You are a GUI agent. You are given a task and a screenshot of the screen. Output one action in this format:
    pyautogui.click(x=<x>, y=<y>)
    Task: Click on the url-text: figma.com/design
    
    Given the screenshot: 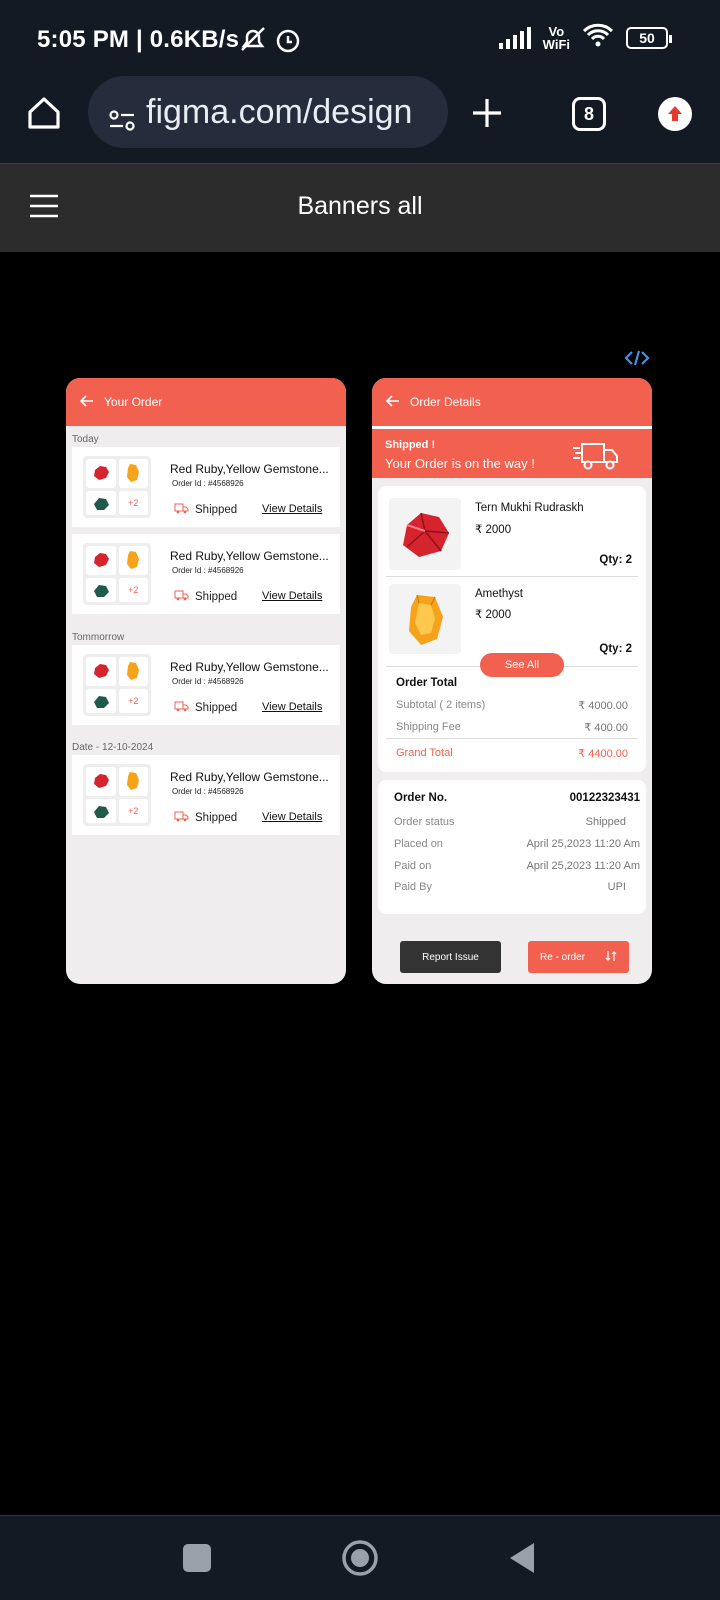 What is the action you would take?
    pyautogui.click(x=279, y=111)
    